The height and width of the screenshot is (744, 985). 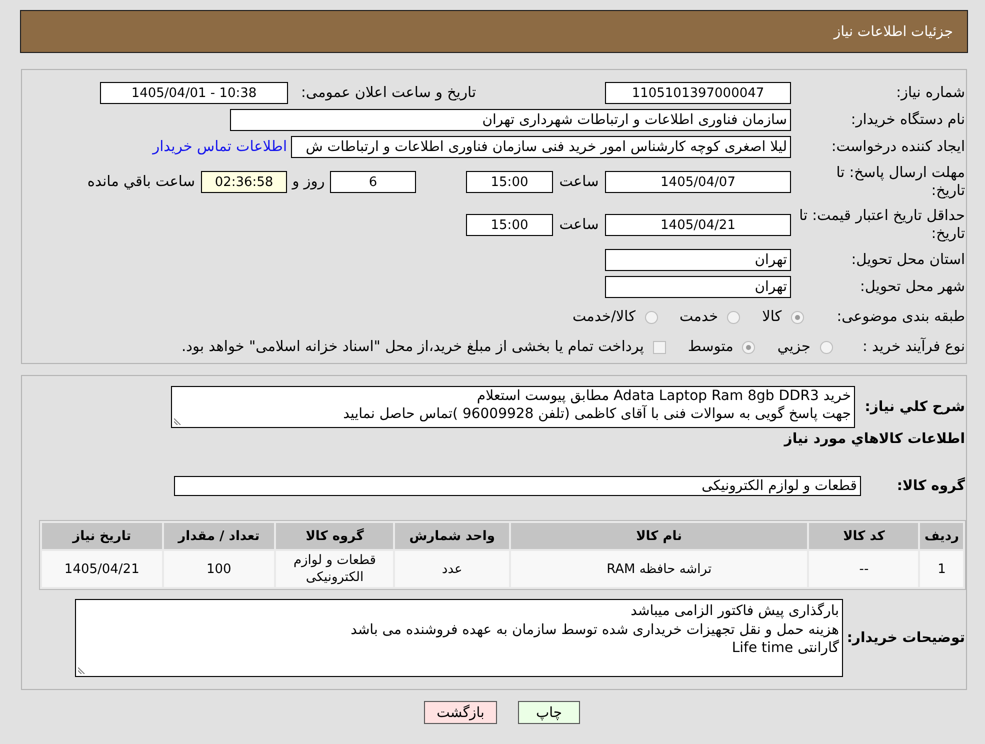 I want to click on table-cell: 1, so click(x=941, y=569).